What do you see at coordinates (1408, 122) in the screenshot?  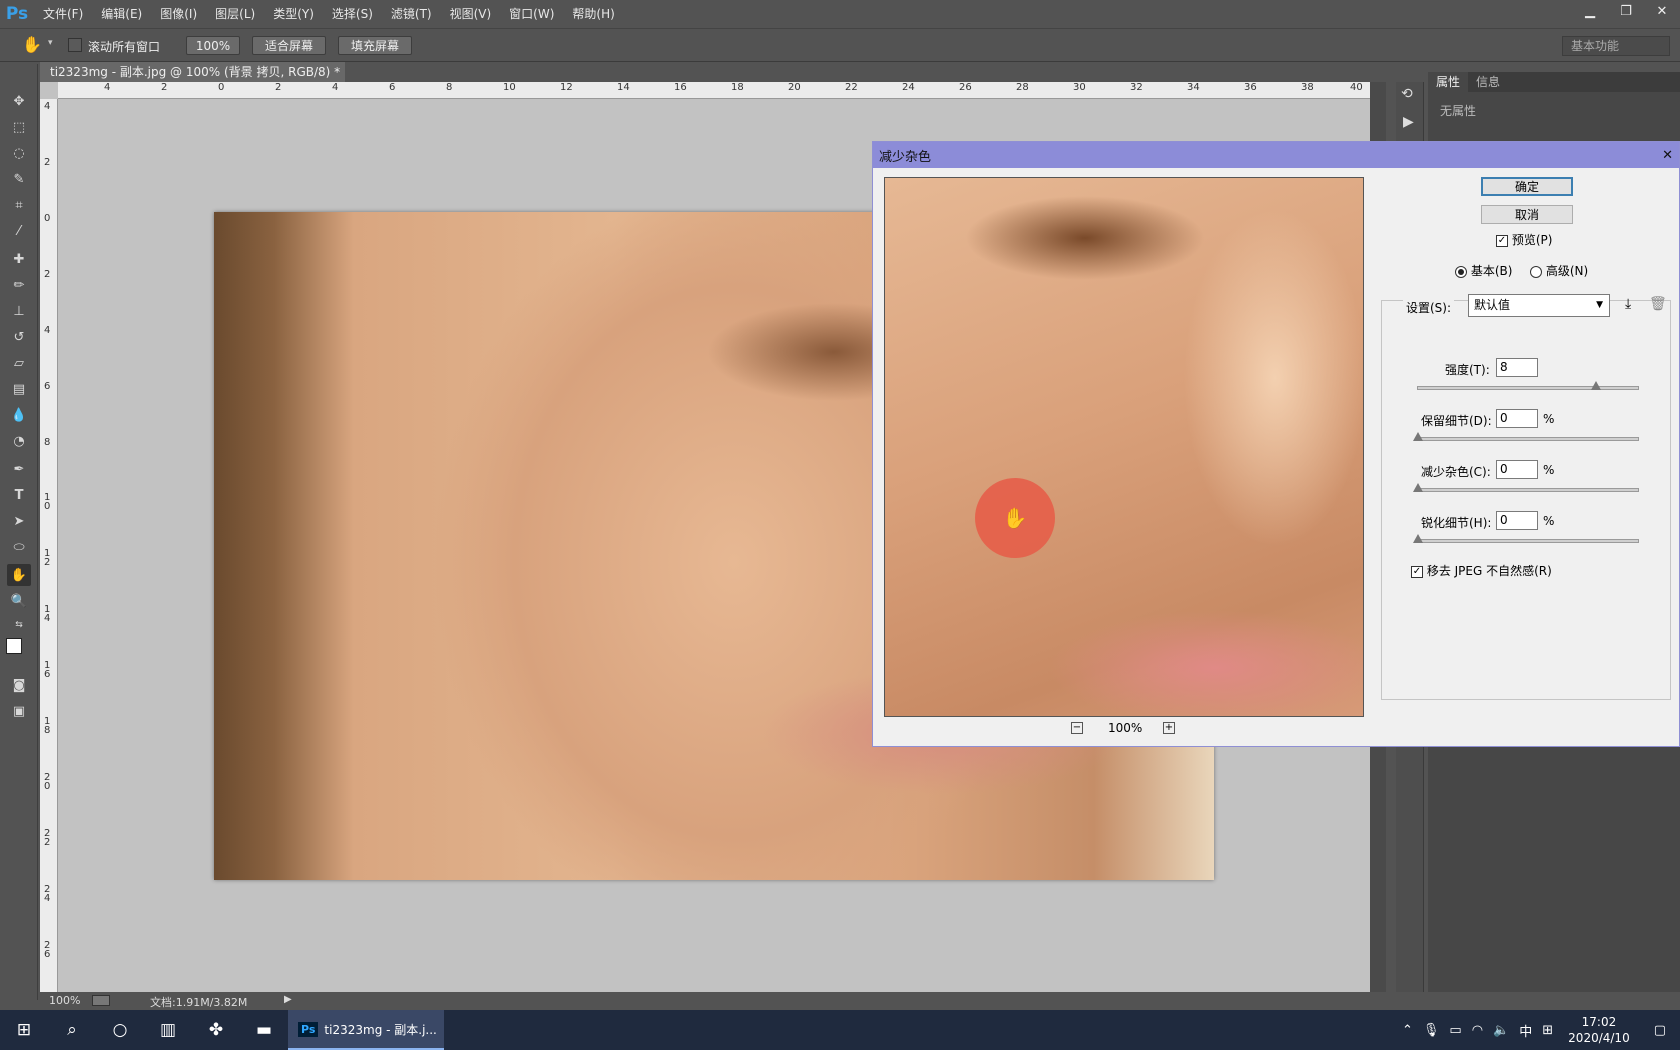 I see `actions-panel-icon: ▶` at bounding box center [1408, 122].